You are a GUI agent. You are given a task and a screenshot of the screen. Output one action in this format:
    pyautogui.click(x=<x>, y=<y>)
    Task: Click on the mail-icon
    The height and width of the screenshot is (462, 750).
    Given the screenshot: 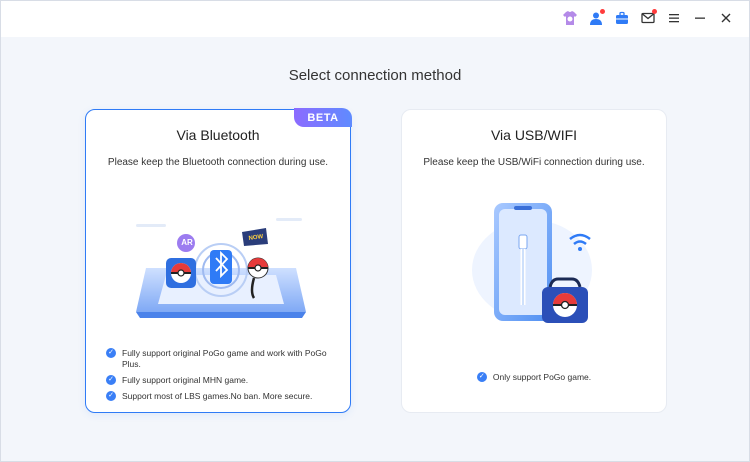 What is the action you would take?
    pyautogui.click(x=648, y=18)
    